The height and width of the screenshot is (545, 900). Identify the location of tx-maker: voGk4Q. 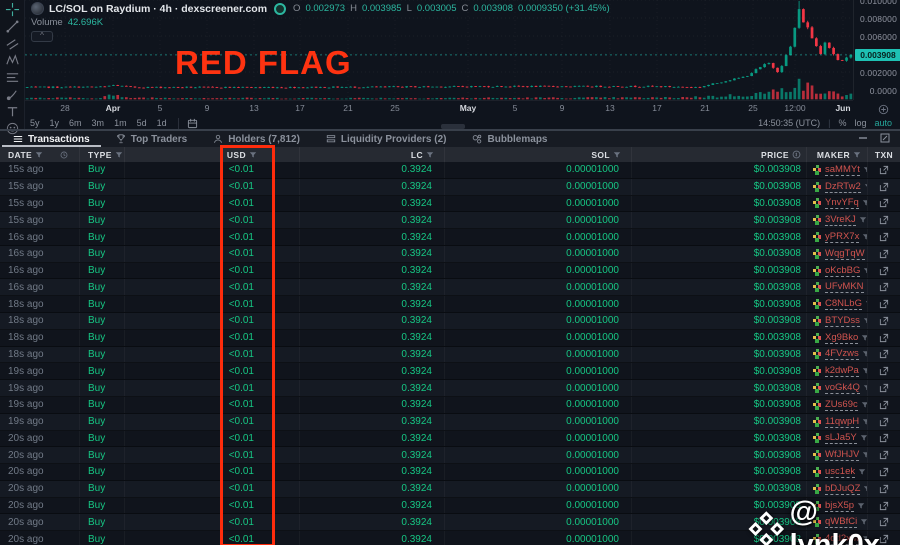
(837, 388).